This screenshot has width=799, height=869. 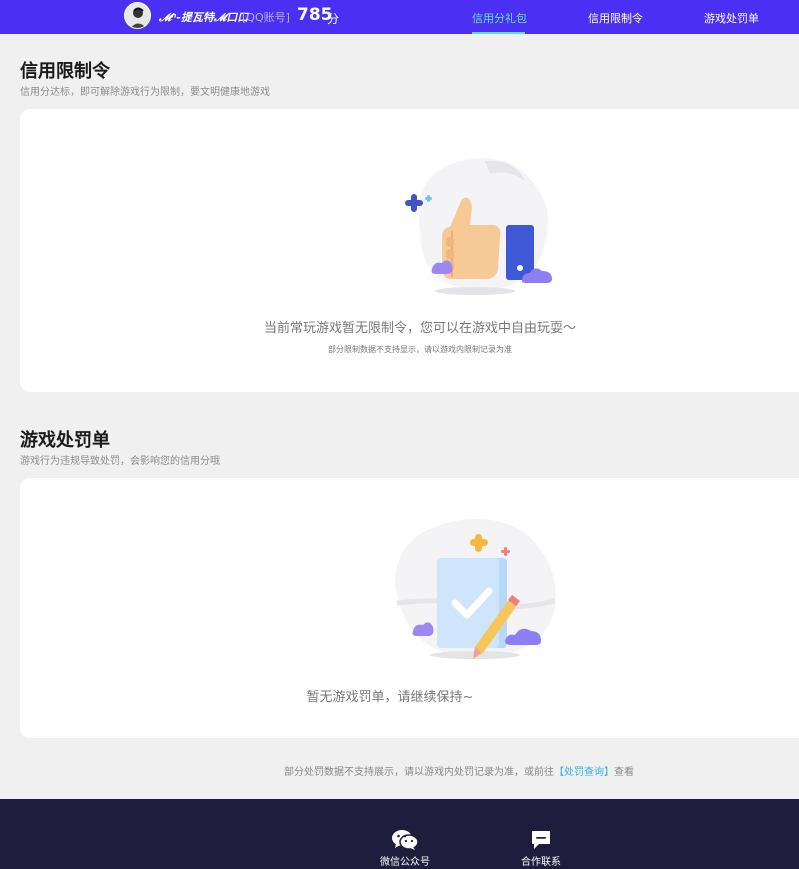 I want to click on wechat-icon, so click(x=405, y=840).